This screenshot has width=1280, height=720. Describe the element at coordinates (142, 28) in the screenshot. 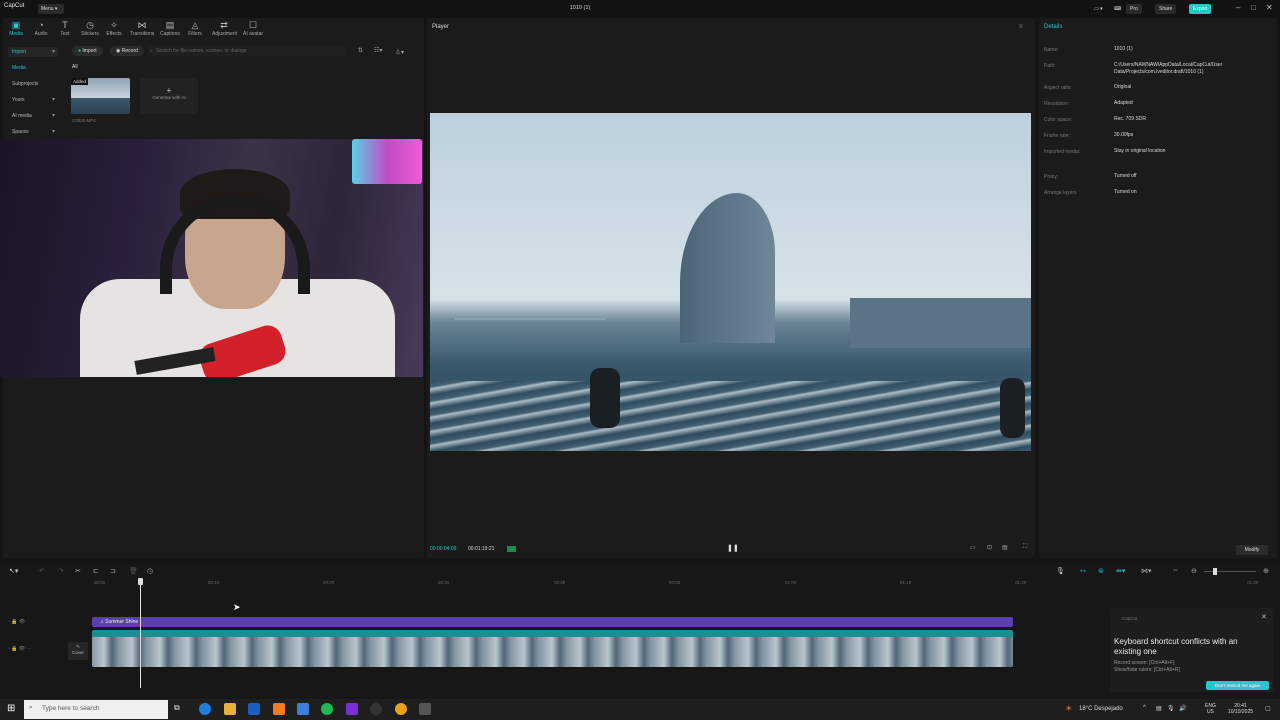

I see `tool-transitions: ⋈ Transitions` at that location.